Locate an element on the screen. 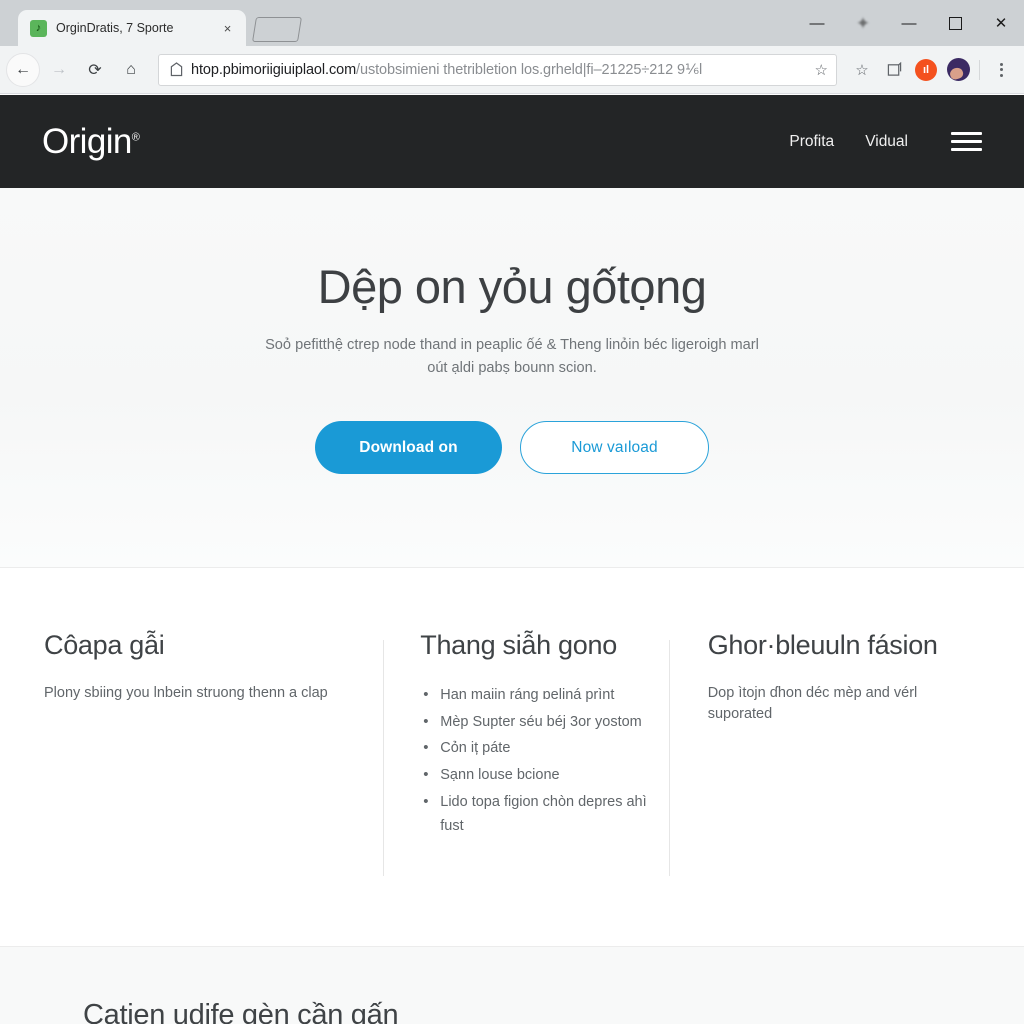 The width and height of the screenshot is (1024, 1024). nav-item-profita: Profita is located at coordinates (811, 142).